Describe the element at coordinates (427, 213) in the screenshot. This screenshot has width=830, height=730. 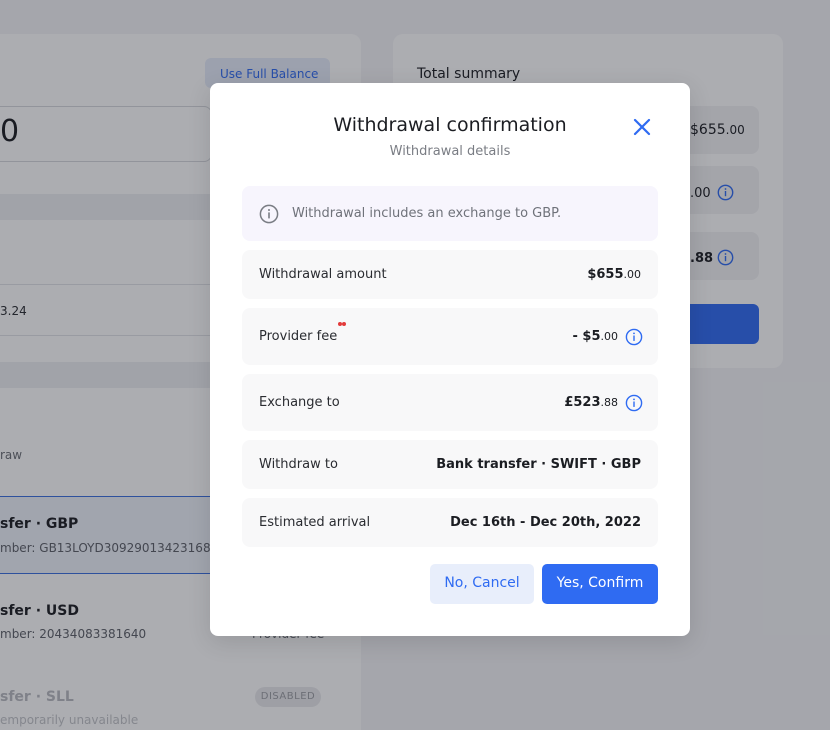
I see `exchange-notice-text: Withdrawal includes an exchange to GBP.` at that location.